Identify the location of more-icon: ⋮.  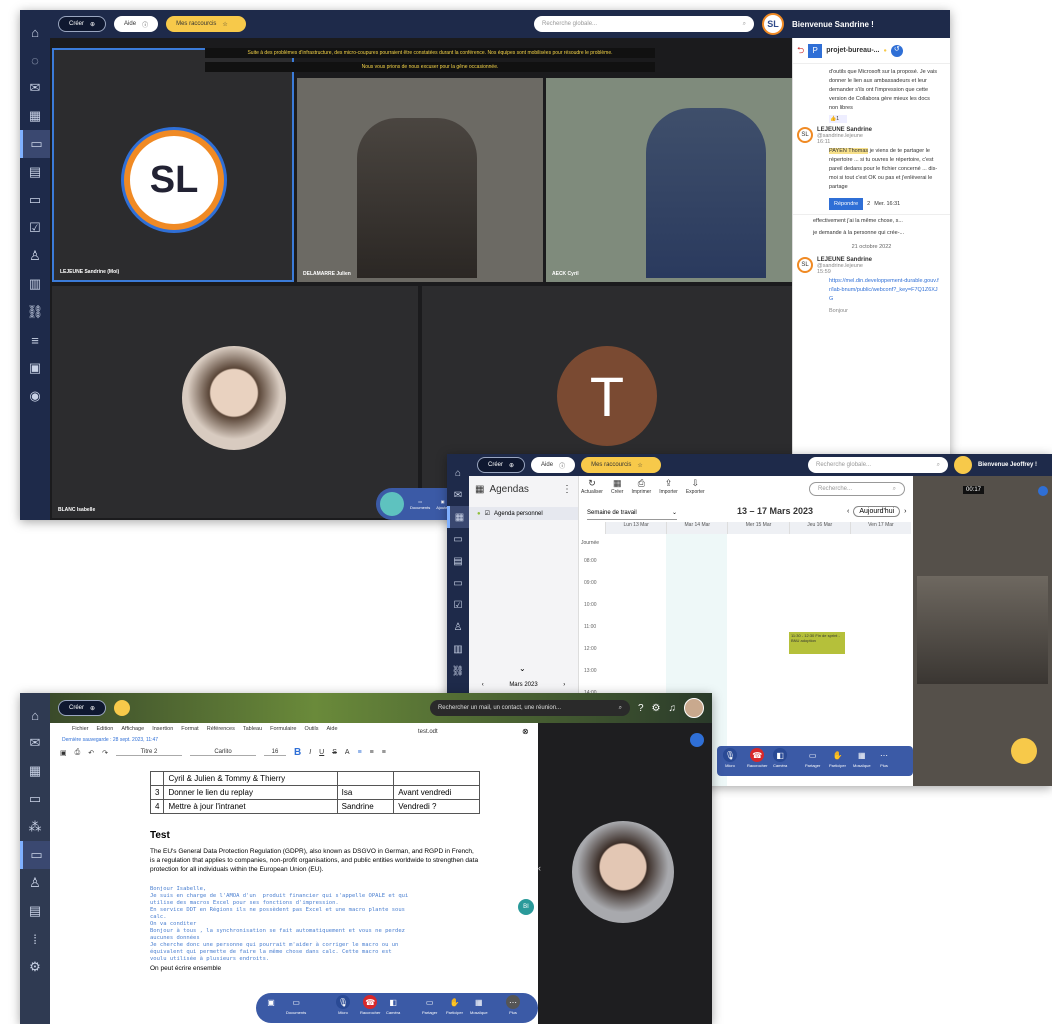
(567, 489).